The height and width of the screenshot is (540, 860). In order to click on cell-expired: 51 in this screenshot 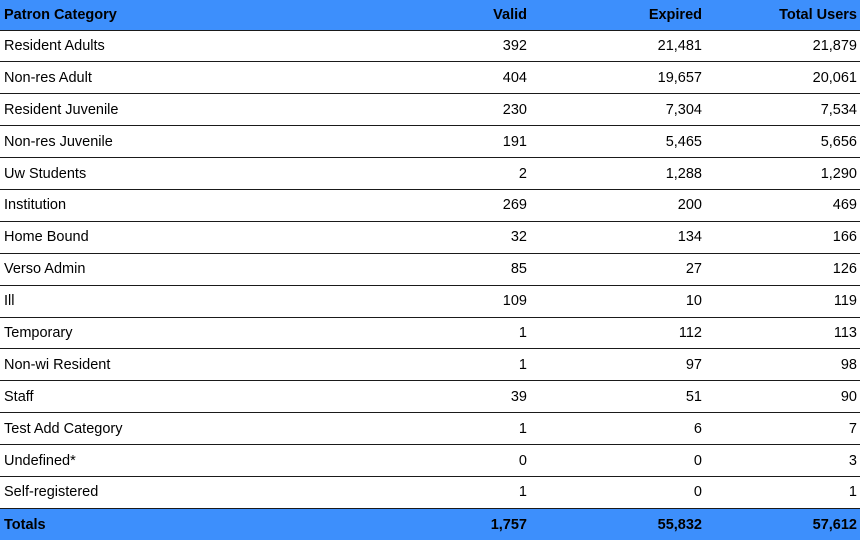, I will do `click(617, 397)`.